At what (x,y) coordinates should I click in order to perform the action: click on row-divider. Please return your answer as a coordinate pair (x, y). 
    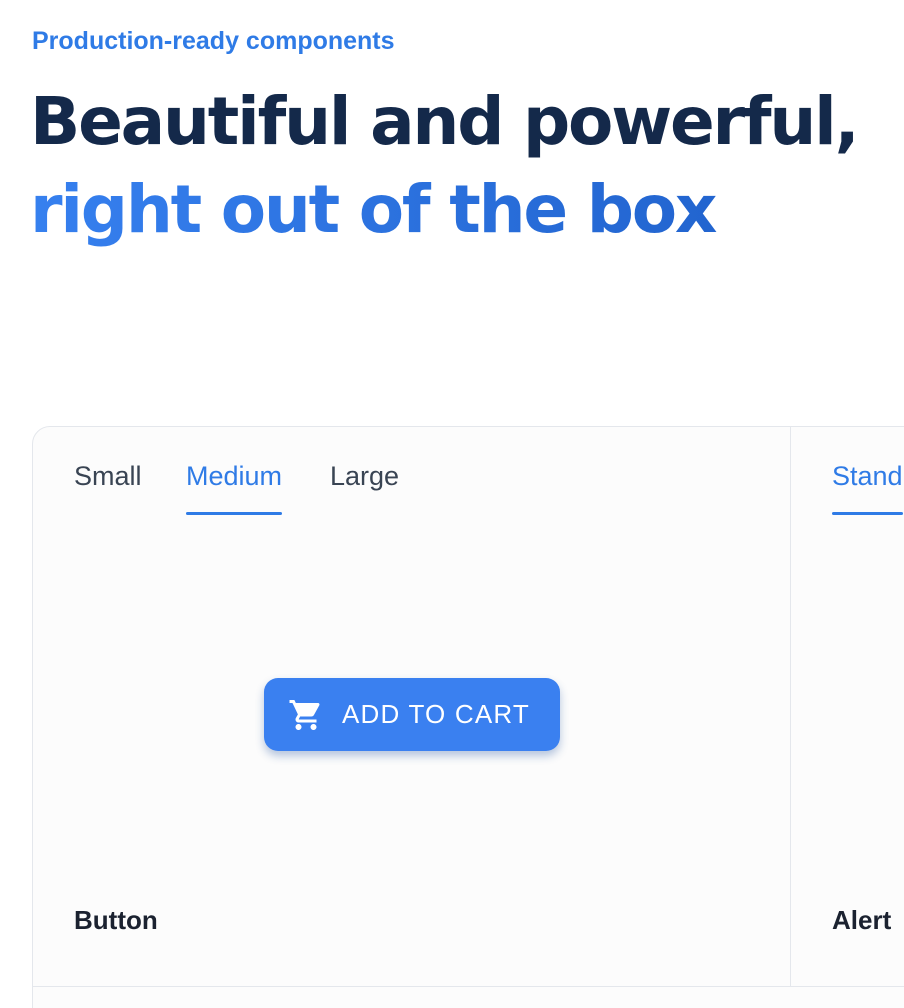
    Looking at the image, I should click on (468, 986).